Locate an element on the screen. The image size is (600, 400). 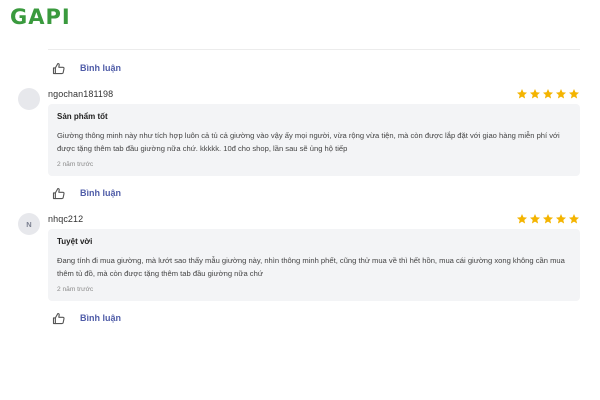
review-title: Tuyệt vời is located at coordinates (75, 241).